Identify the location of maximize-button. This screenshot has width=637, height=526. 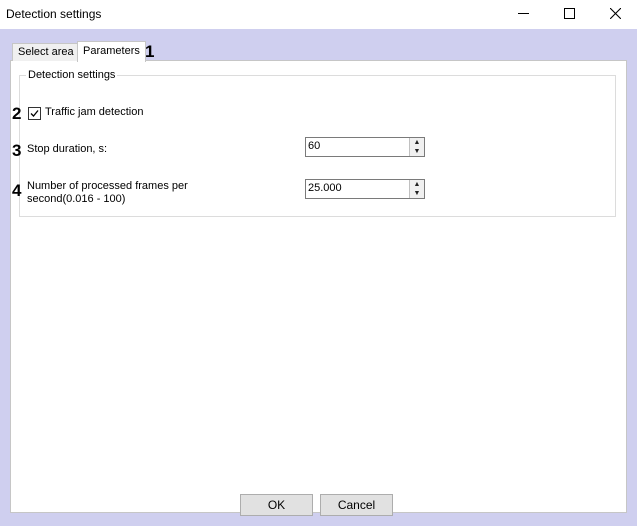
(569, 14).